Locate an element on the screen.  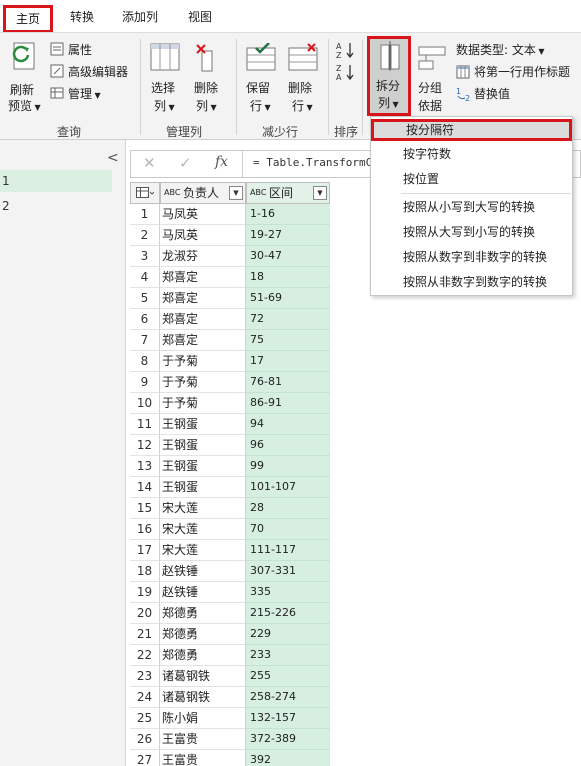
table-row: 8 于予菊 17 is located at coordinates (230, 361).